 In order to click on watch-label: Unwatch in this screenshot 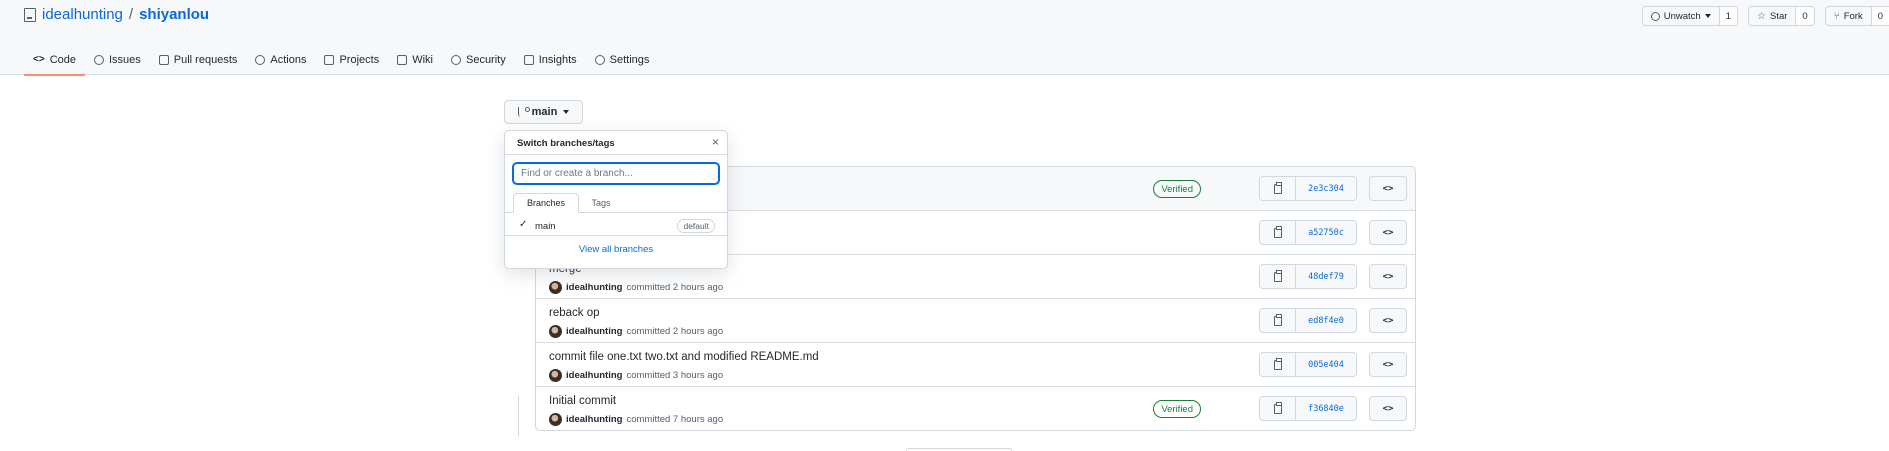, I will do `click(1682, 16)`.